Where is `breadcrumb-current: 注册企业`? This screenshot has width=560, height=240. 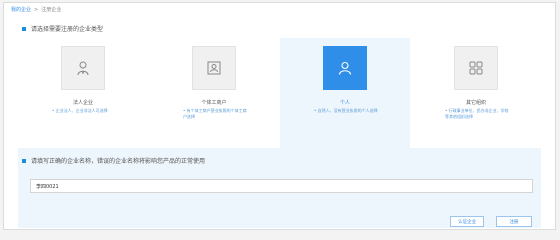
breadcrumb-current: 注册企业 is located at coordinates (51, 10).